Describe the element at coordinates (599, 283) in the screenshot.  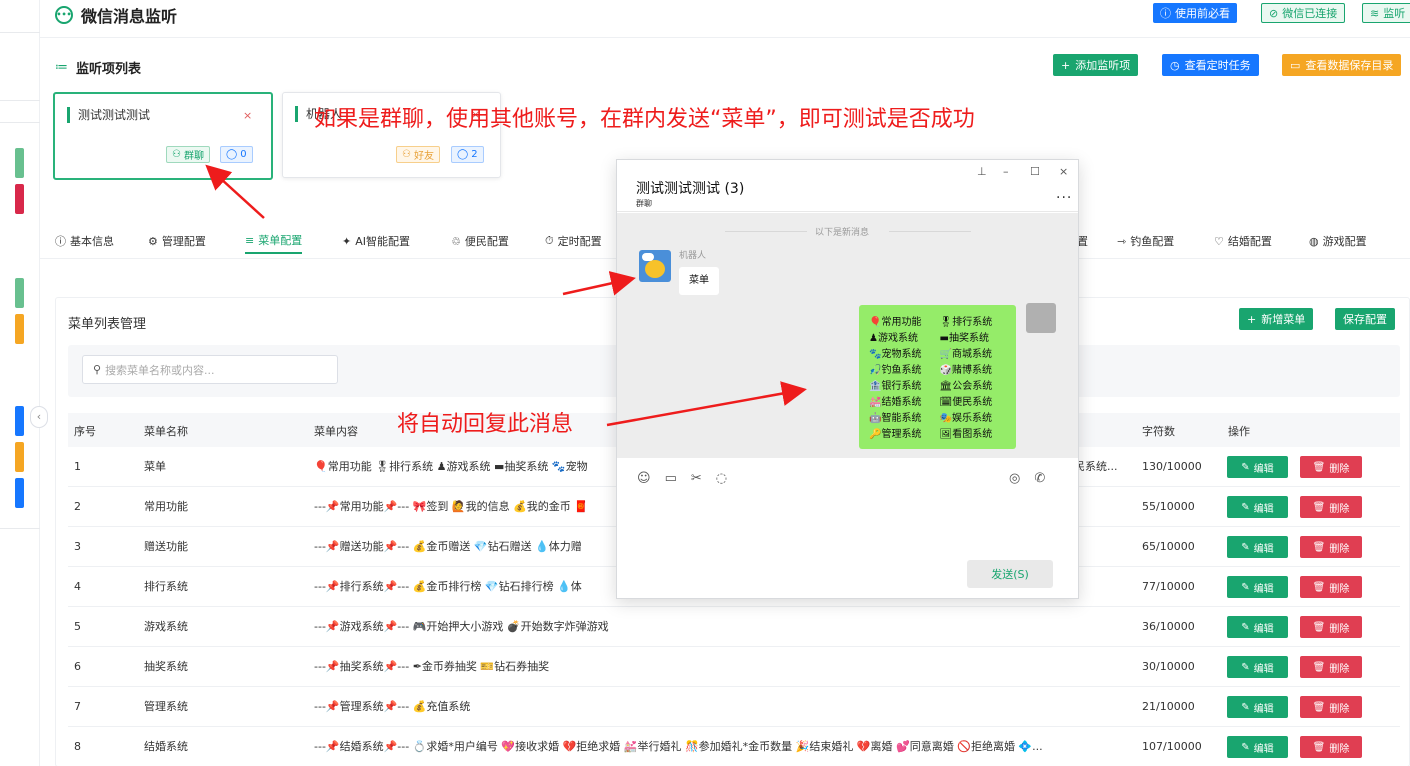
I see `arrow-to-incoming-message` at that location.